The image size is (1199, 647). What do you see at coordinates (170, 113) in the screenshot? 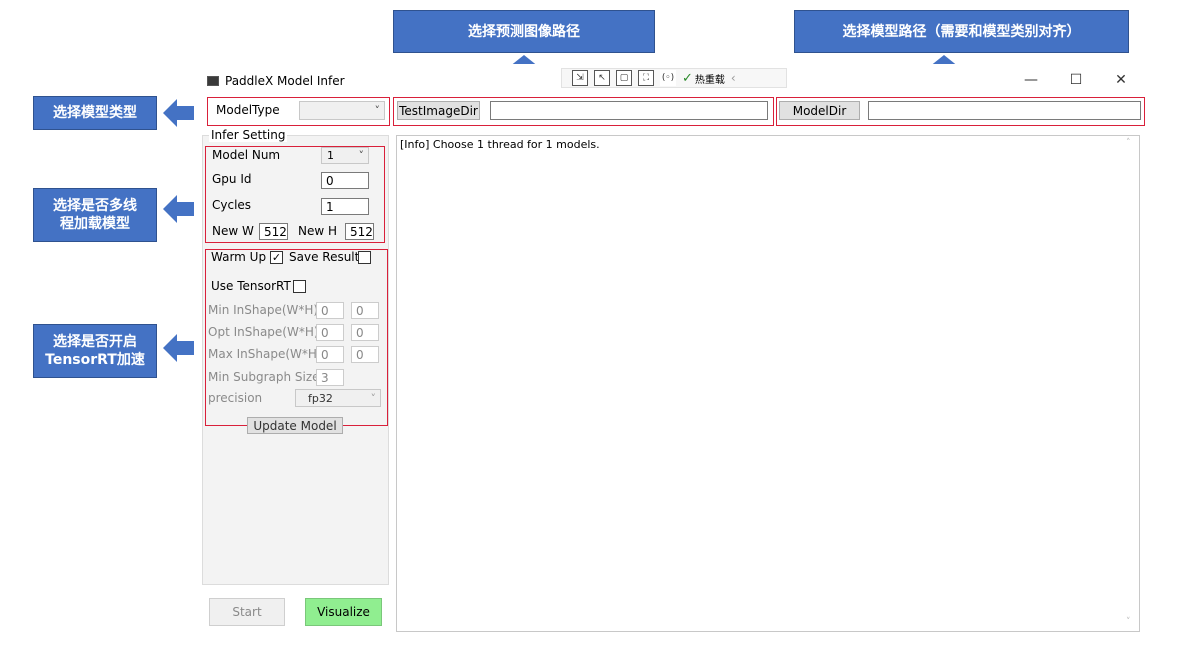
I see `arrow-model-type-head` at bounding box center [170, 113].